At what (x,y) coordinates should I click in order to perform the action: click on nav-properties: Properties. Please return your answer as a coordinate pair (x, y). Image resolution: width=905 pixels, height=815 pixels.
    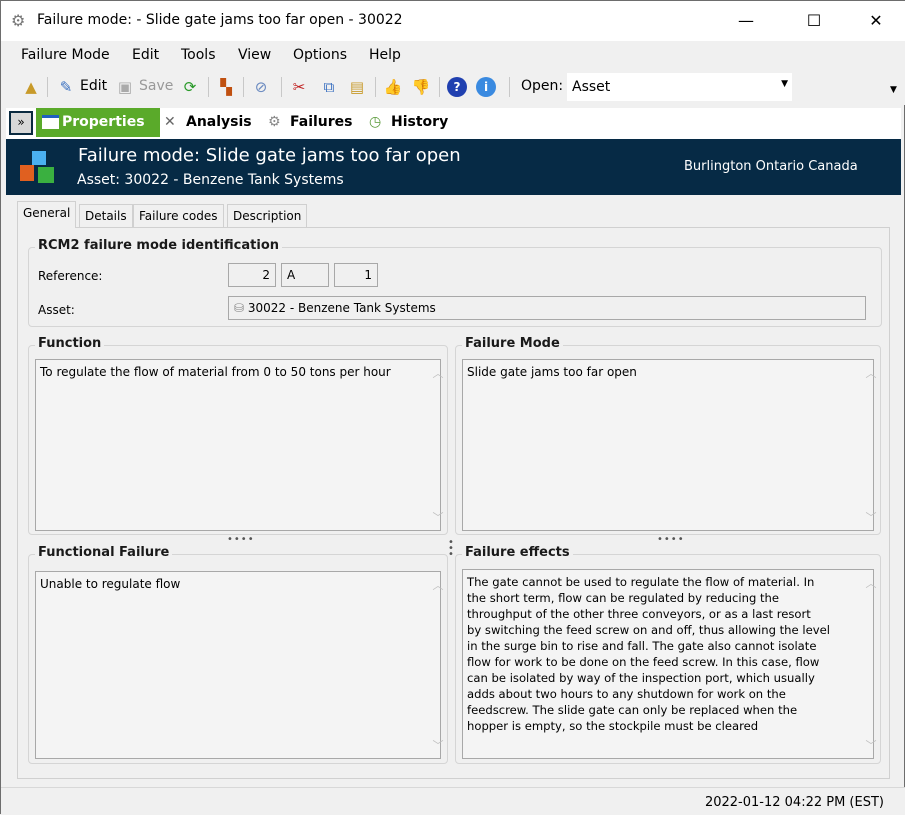
    Looking at the image, I should click on (98, 122).